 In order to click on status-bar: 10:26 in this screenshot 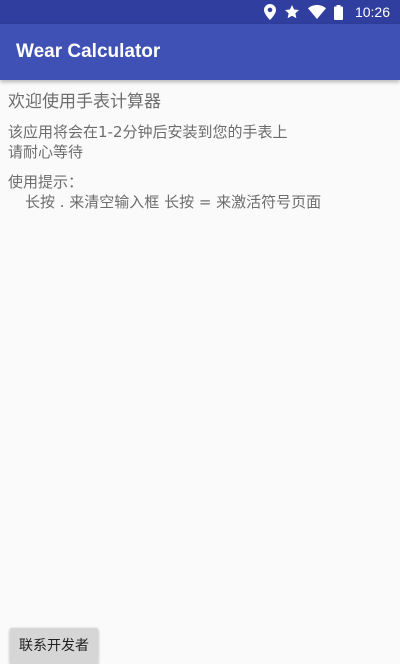, I will do `click(200, 12)`.